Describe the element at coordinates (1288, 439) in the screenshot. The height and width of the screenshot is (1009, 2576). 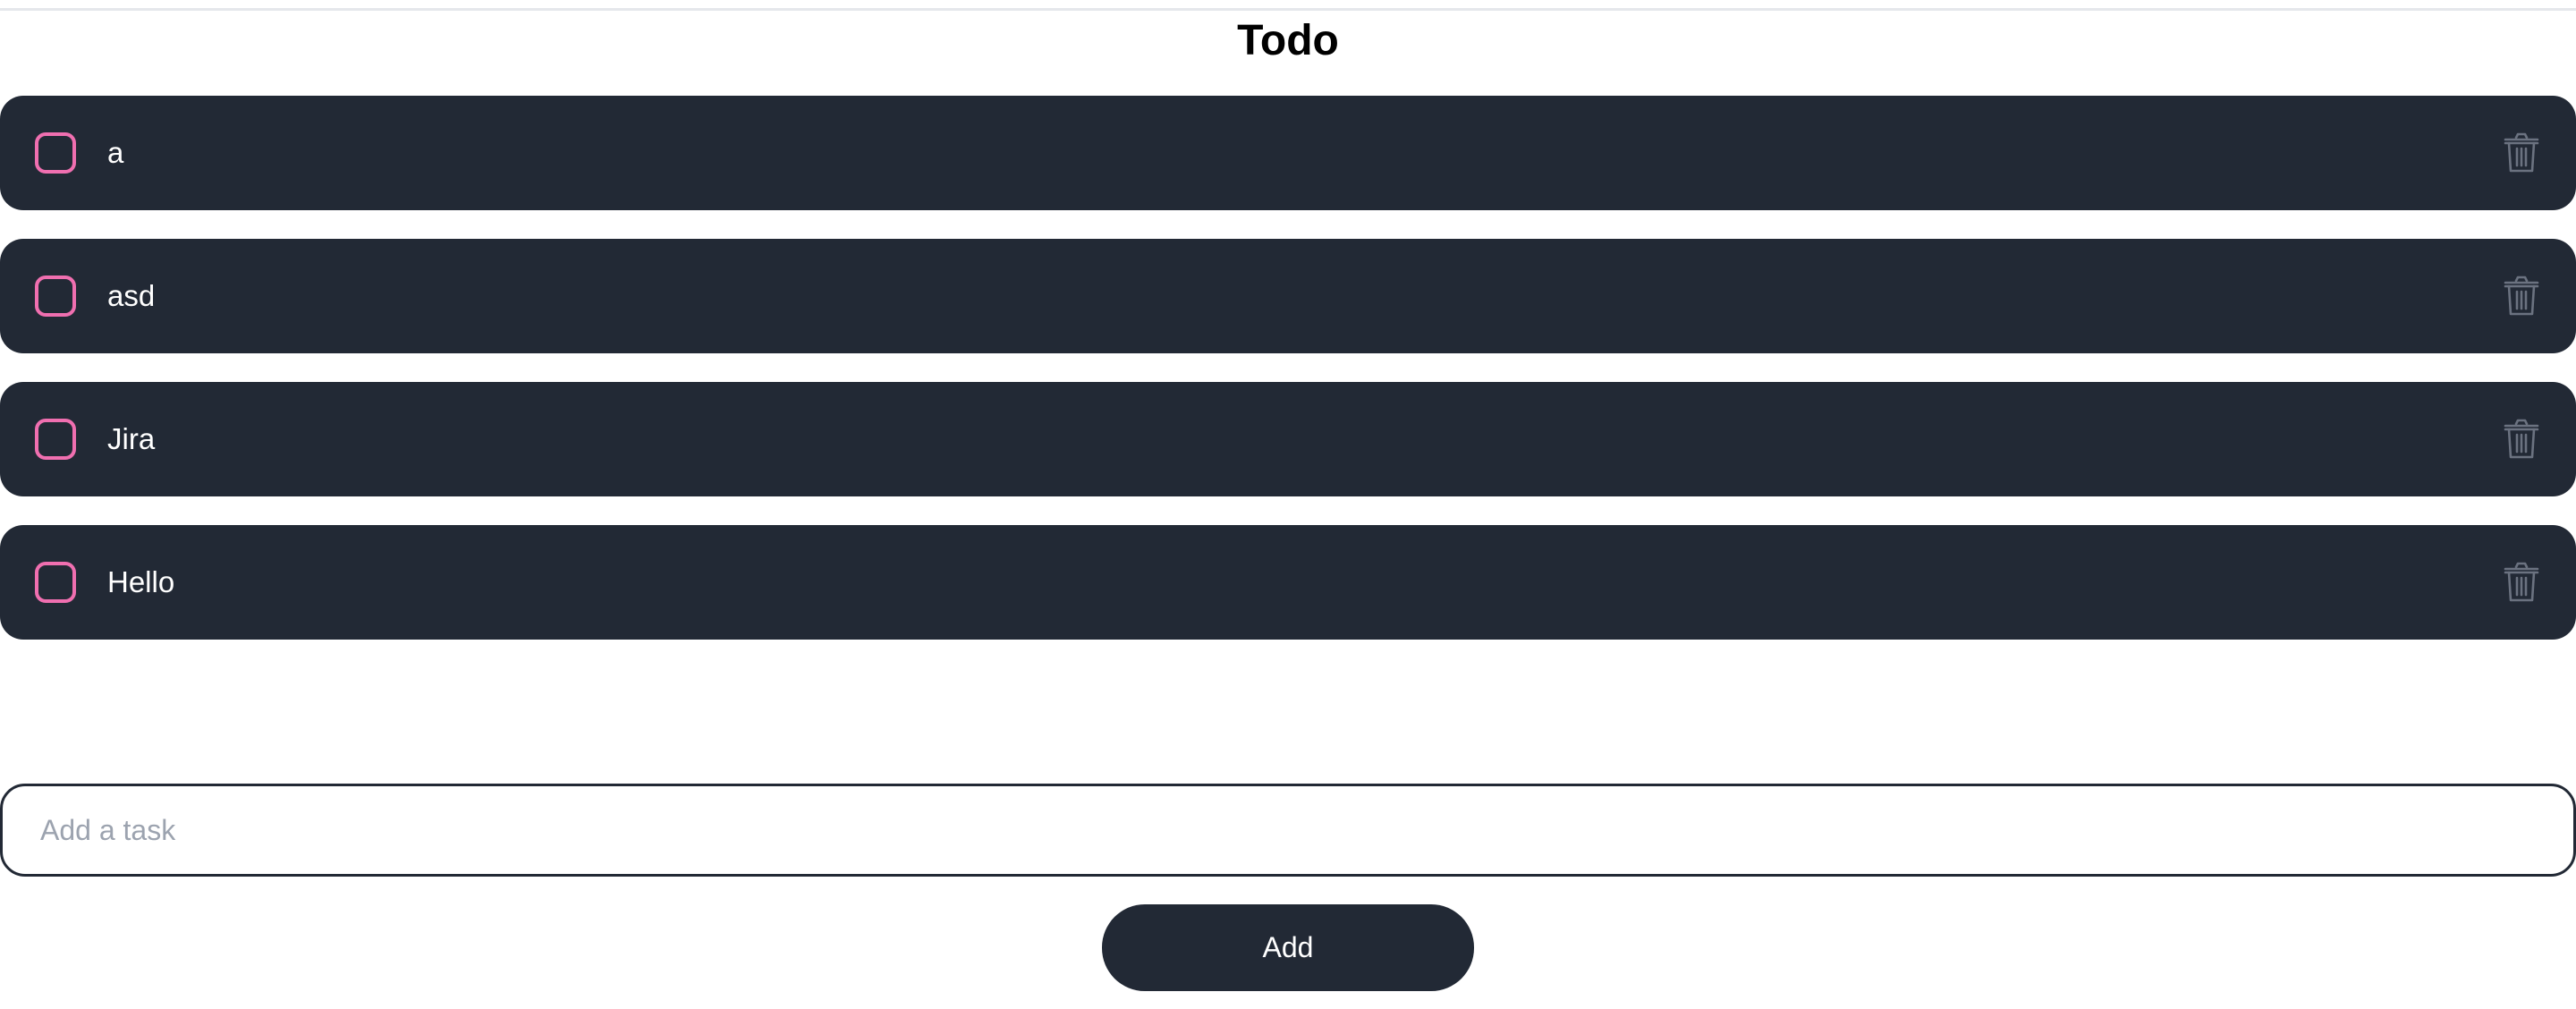
I see `todo-item: Jira` at that location.